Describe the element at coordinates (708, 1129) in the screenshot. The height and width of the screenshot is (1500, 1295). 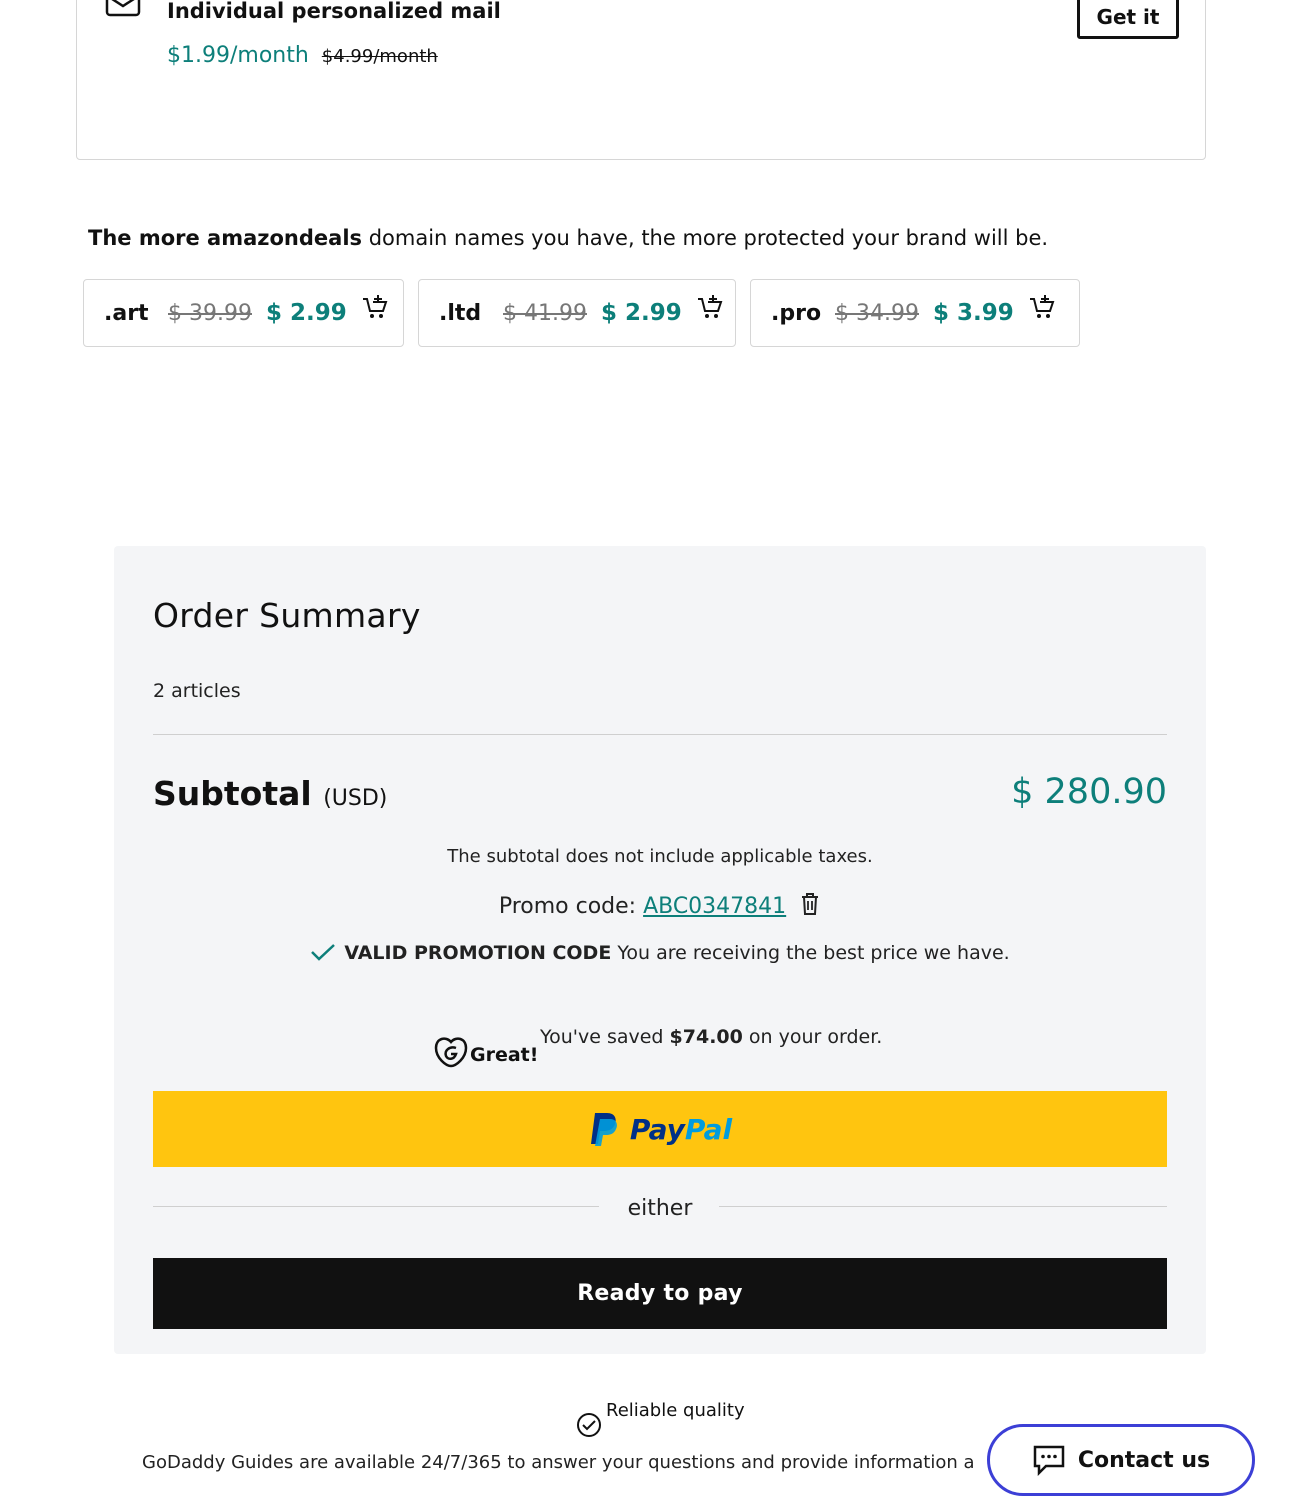
I see `paypal-pal: Pal` at that location.